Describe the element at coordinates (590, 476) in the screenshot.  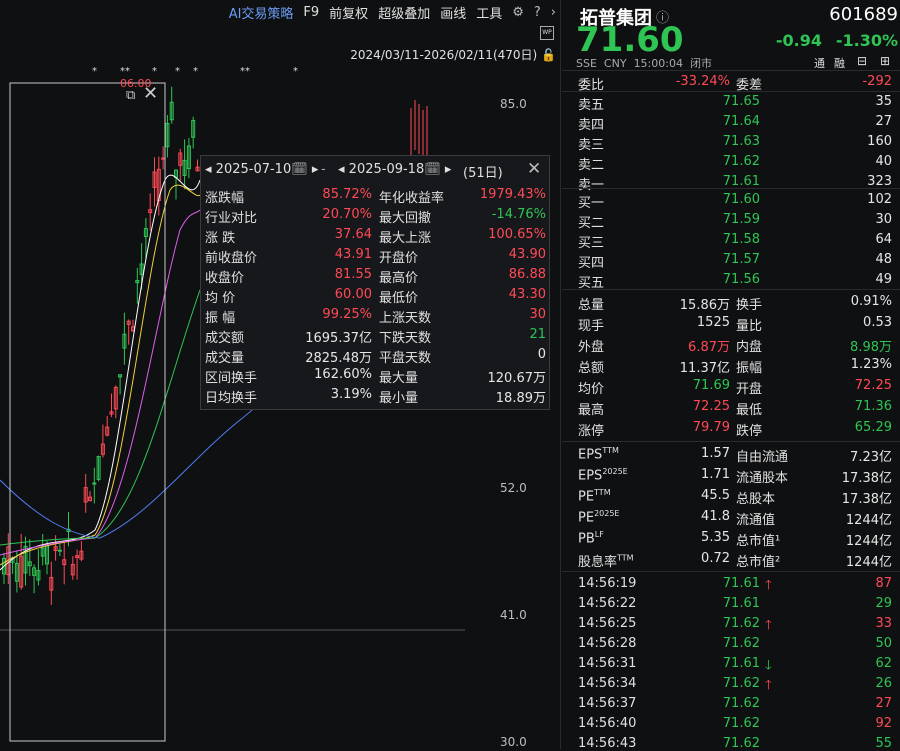
I see `fund-label-name: EPS` at that location.